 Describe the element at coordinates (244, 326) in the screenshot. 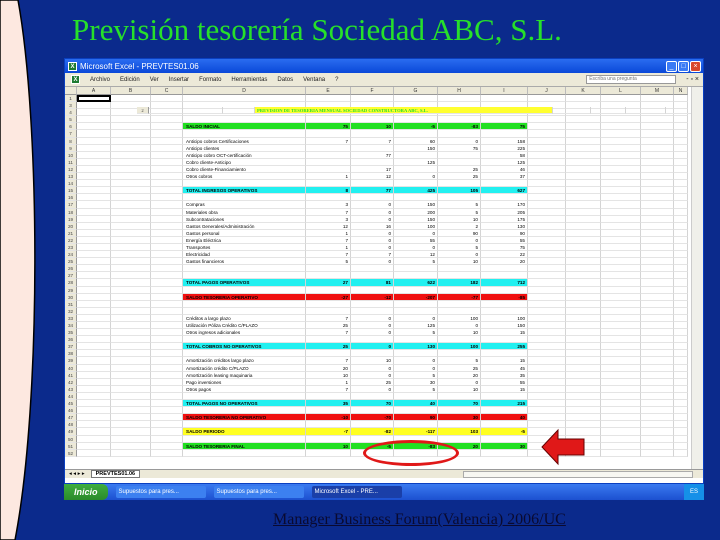

I see `row-label: Utilización Póliza Crédito C/PLAZO` at that location.